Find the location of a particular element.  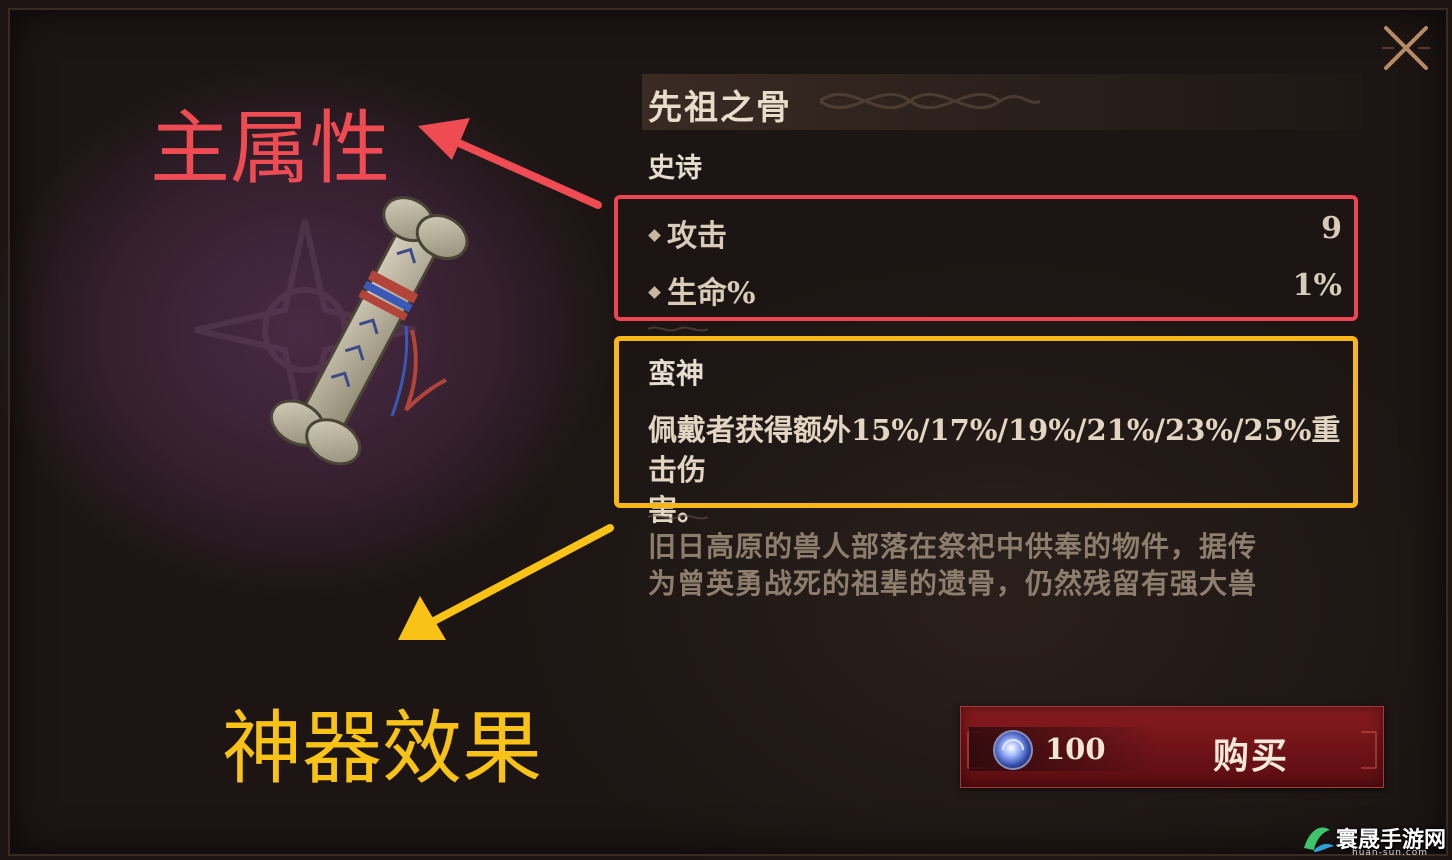

artifact-effect-highlight-box is located at coordinates (986, 422).